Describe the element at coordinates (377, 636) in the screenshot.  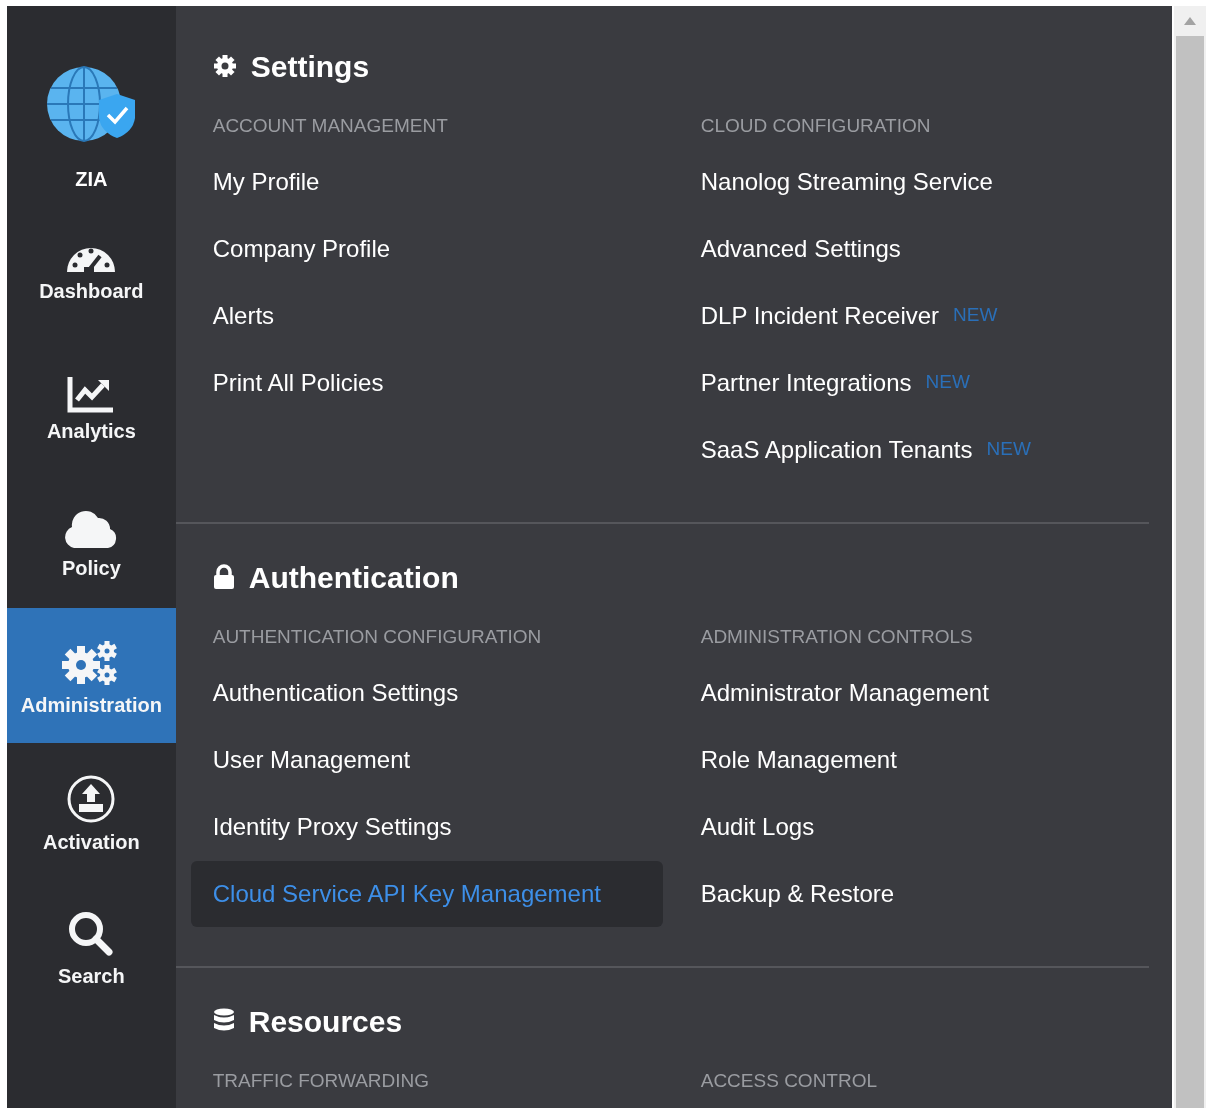
I see `category-heading: AUTHENTICATION CONFIGURATION` at that location.